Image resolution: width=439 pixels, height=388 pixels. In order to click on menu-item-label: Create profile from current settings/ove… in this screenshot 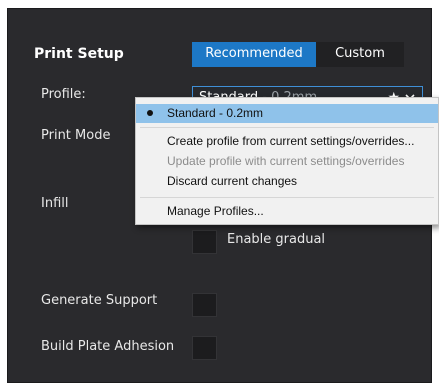, I will do `click(291, 141)`.